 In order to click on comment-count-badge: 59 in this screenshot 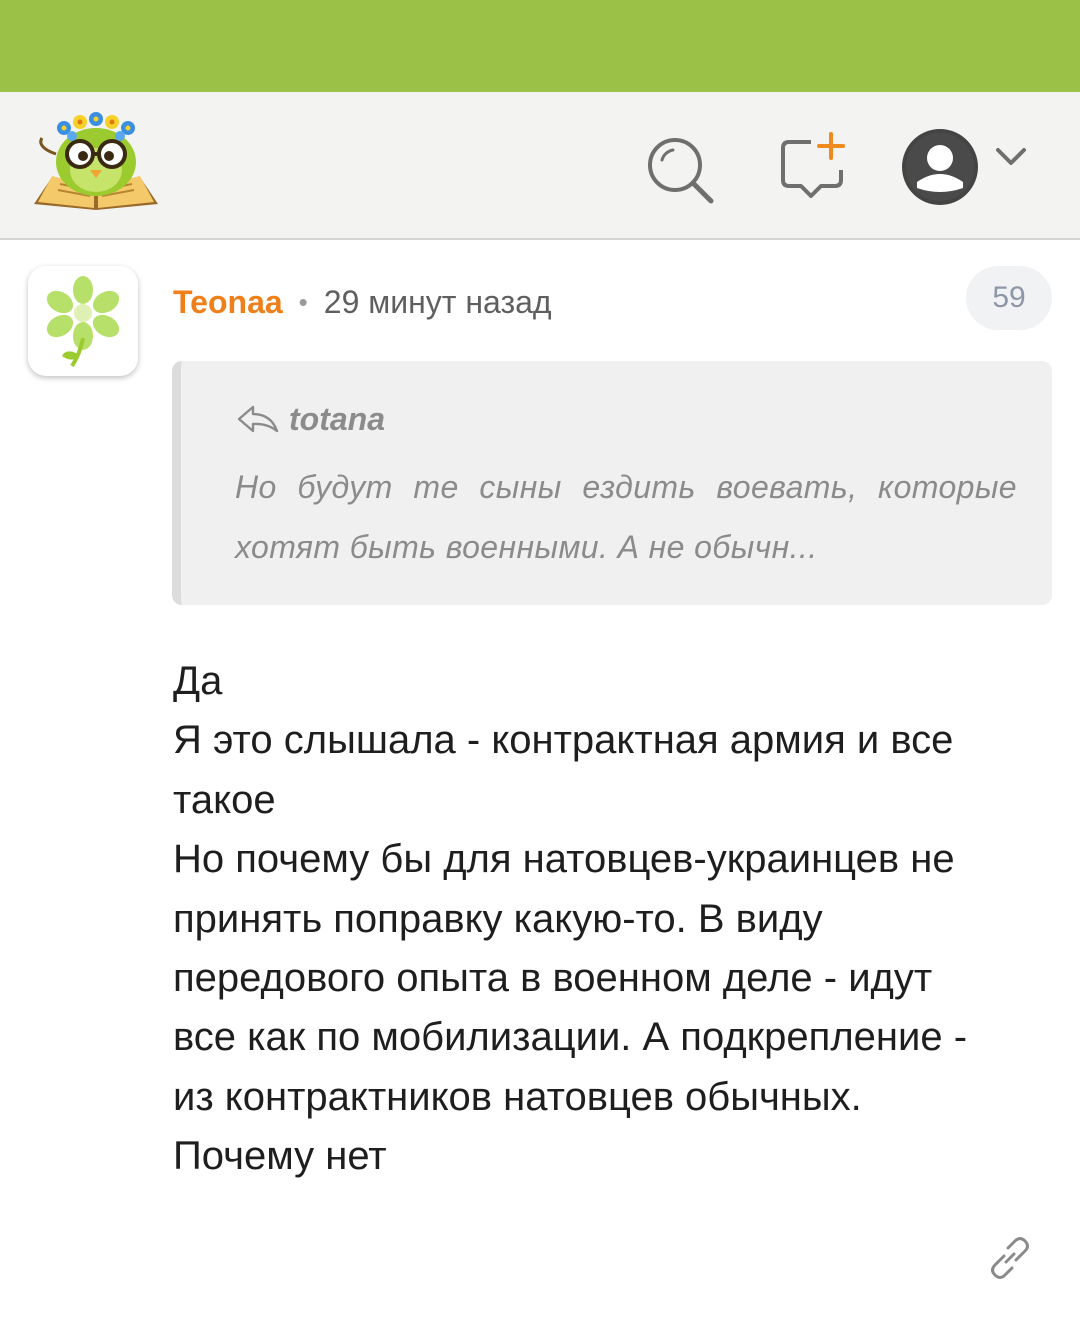, I will do `click(1009, 298)`.